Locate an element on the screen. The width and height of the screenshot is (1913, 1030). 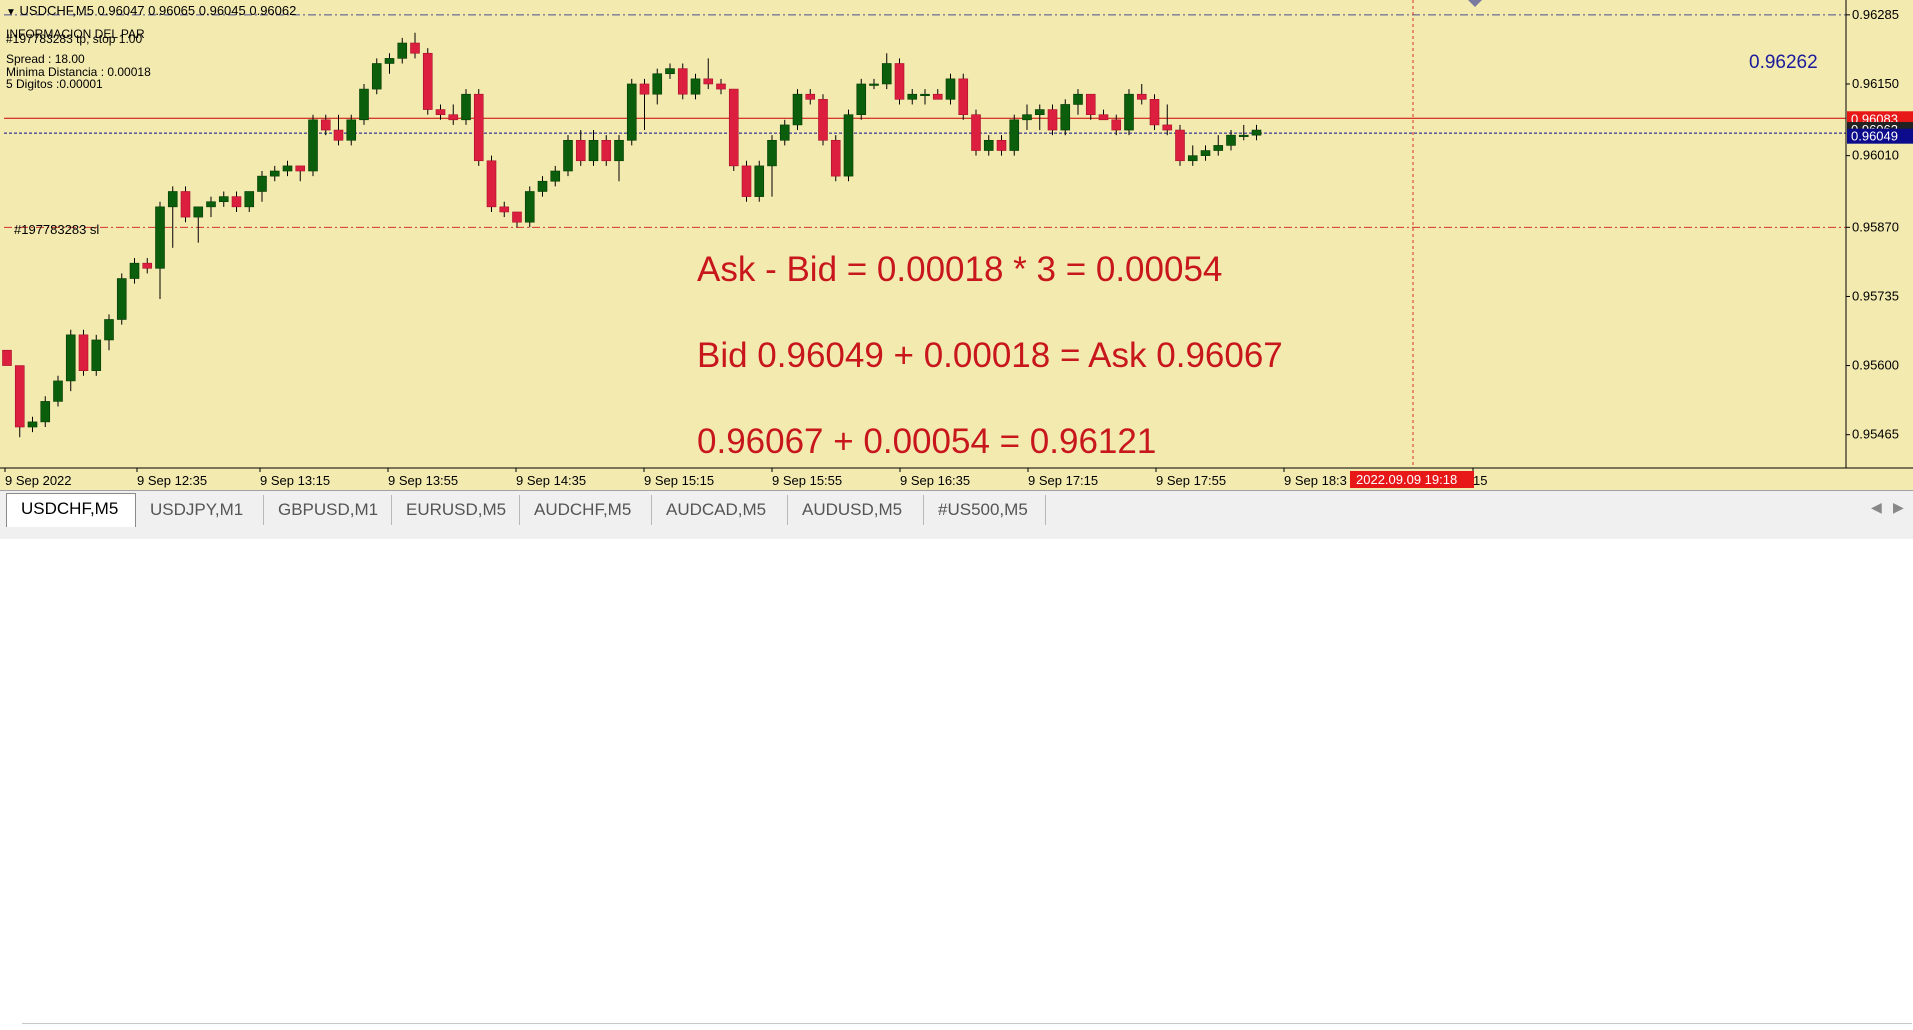
tab-usdchf-m5: USDCHF,M5 is located at coordinates (71, 510).